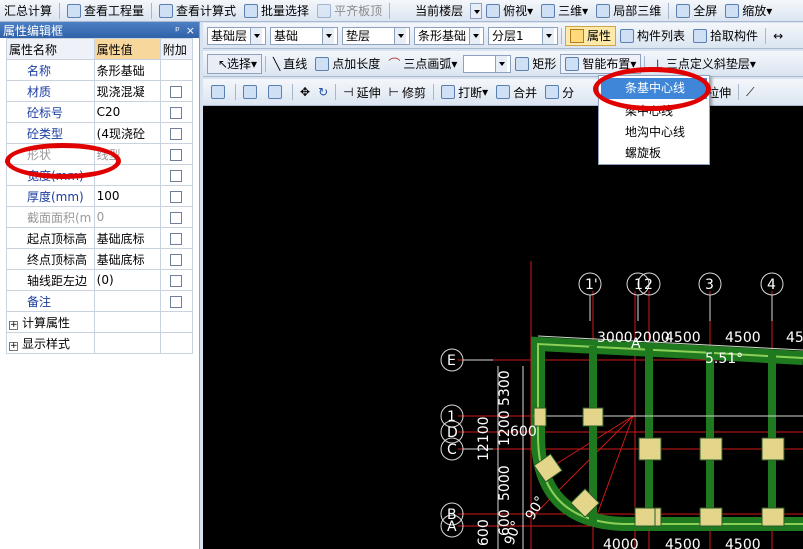  Describe the element at coordinates (349, 11) in the screenshot. I see `flush-slab-top-button: 平齐板顶` at that location.